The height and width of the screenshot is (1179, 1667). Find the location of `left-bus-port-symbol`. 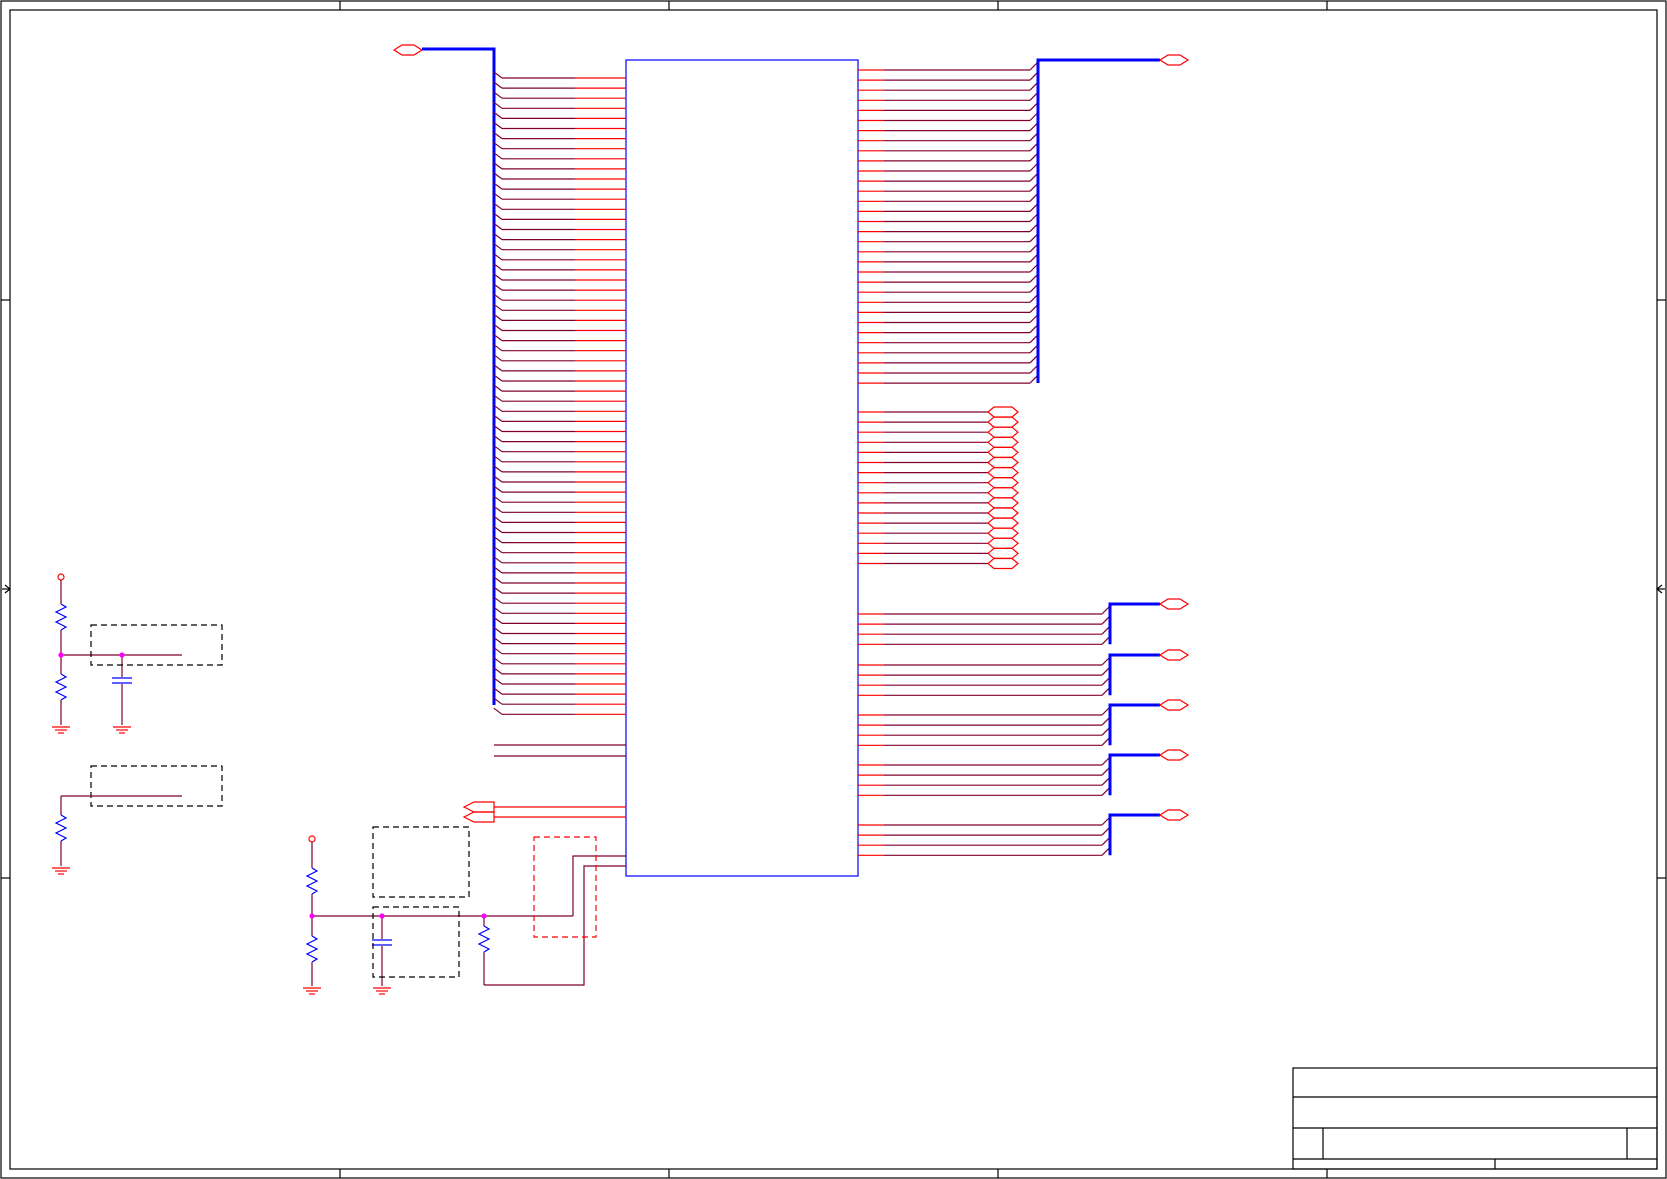

left-bus-port-symbol is located at coordinates (408, 50).